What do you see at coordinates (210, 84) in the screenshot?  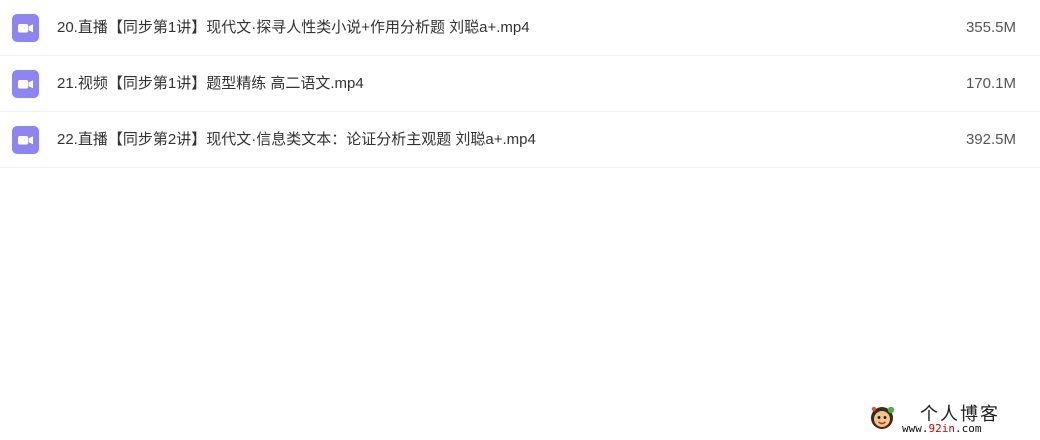 I see `file-name: 21.视频【同步第1讲】题型精练 高二语文.mp4` at bounding box center [210, 84].